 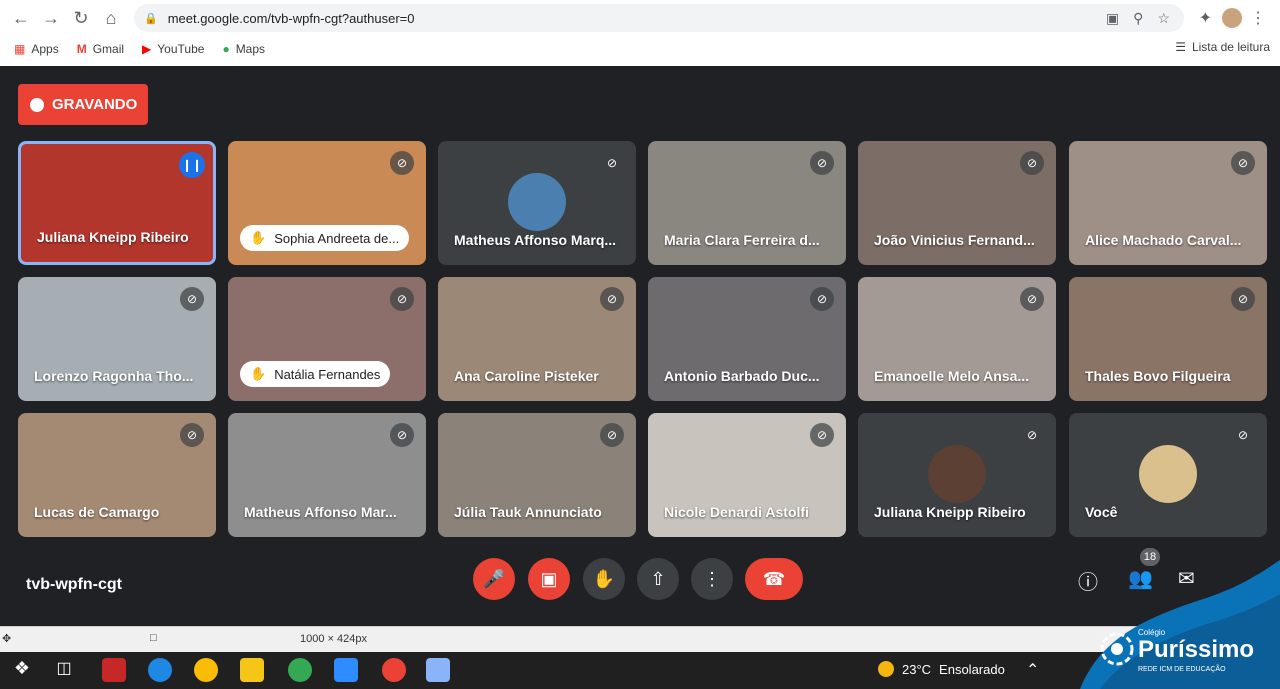 I want to click on participant-tile: ⊘ Ana Caroline Pisteker, so click(x=537, y=339).